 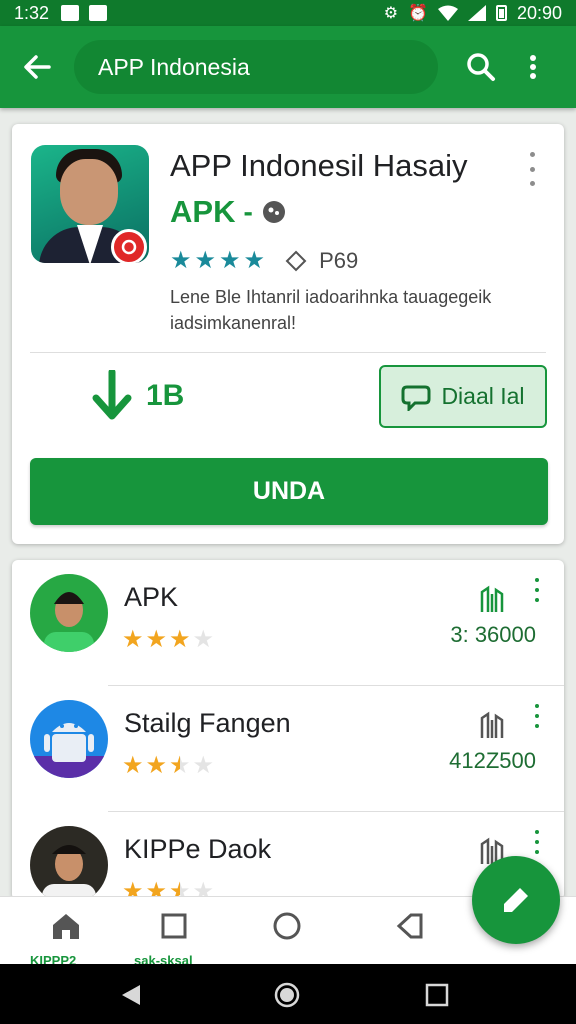 I want to click on nav-home, so click(x=66, y=926).